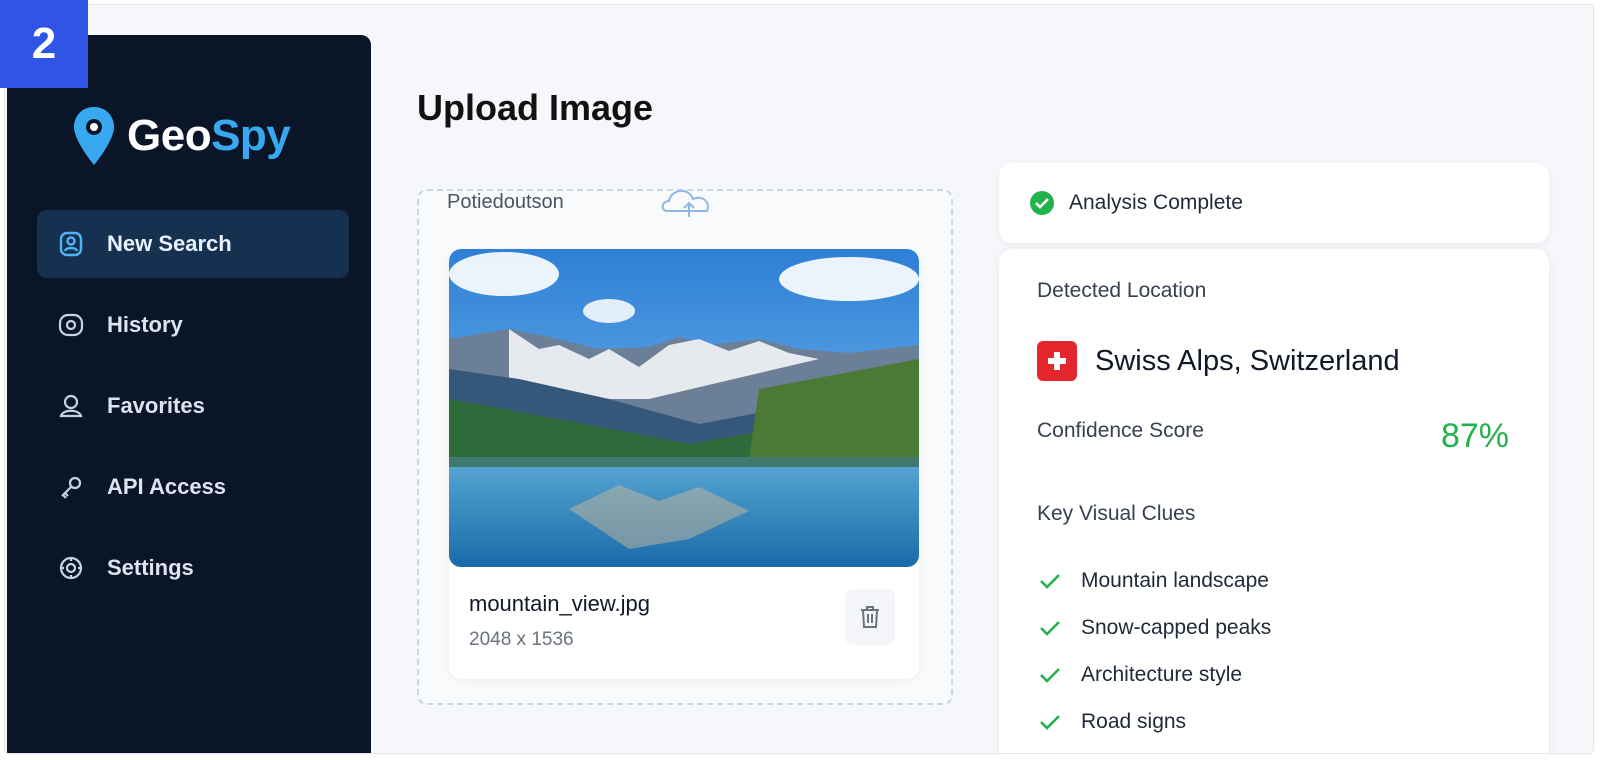 The image size is (1600, 760). I want to click on history-icon, so click(71, 325).